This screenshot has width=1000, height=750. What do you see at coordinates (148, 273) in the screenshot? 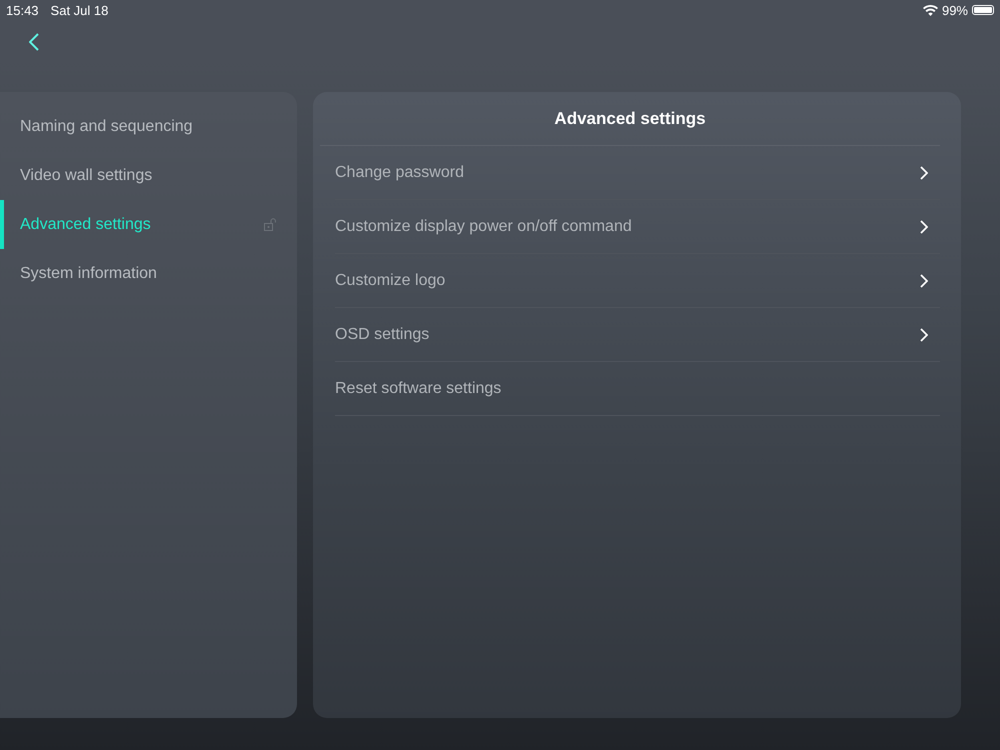
I see `sidebar-item: System information` at bounding box center [148, 273].